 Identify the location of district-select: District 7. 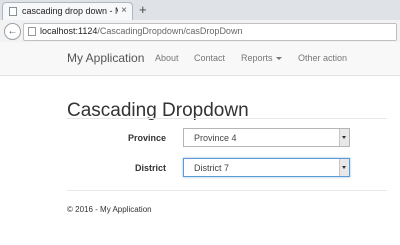
(266, 167).